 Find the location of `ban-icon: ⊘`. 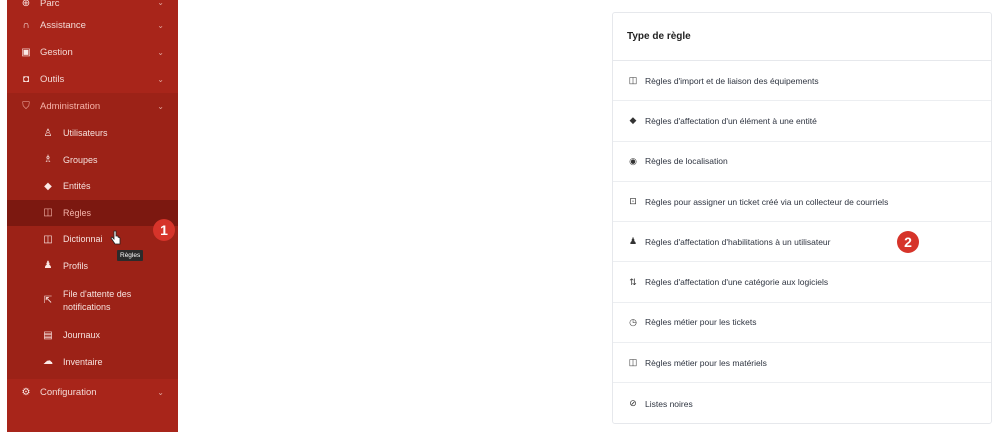

ban-icon: ⊘ is located at coordinates (633, 403).